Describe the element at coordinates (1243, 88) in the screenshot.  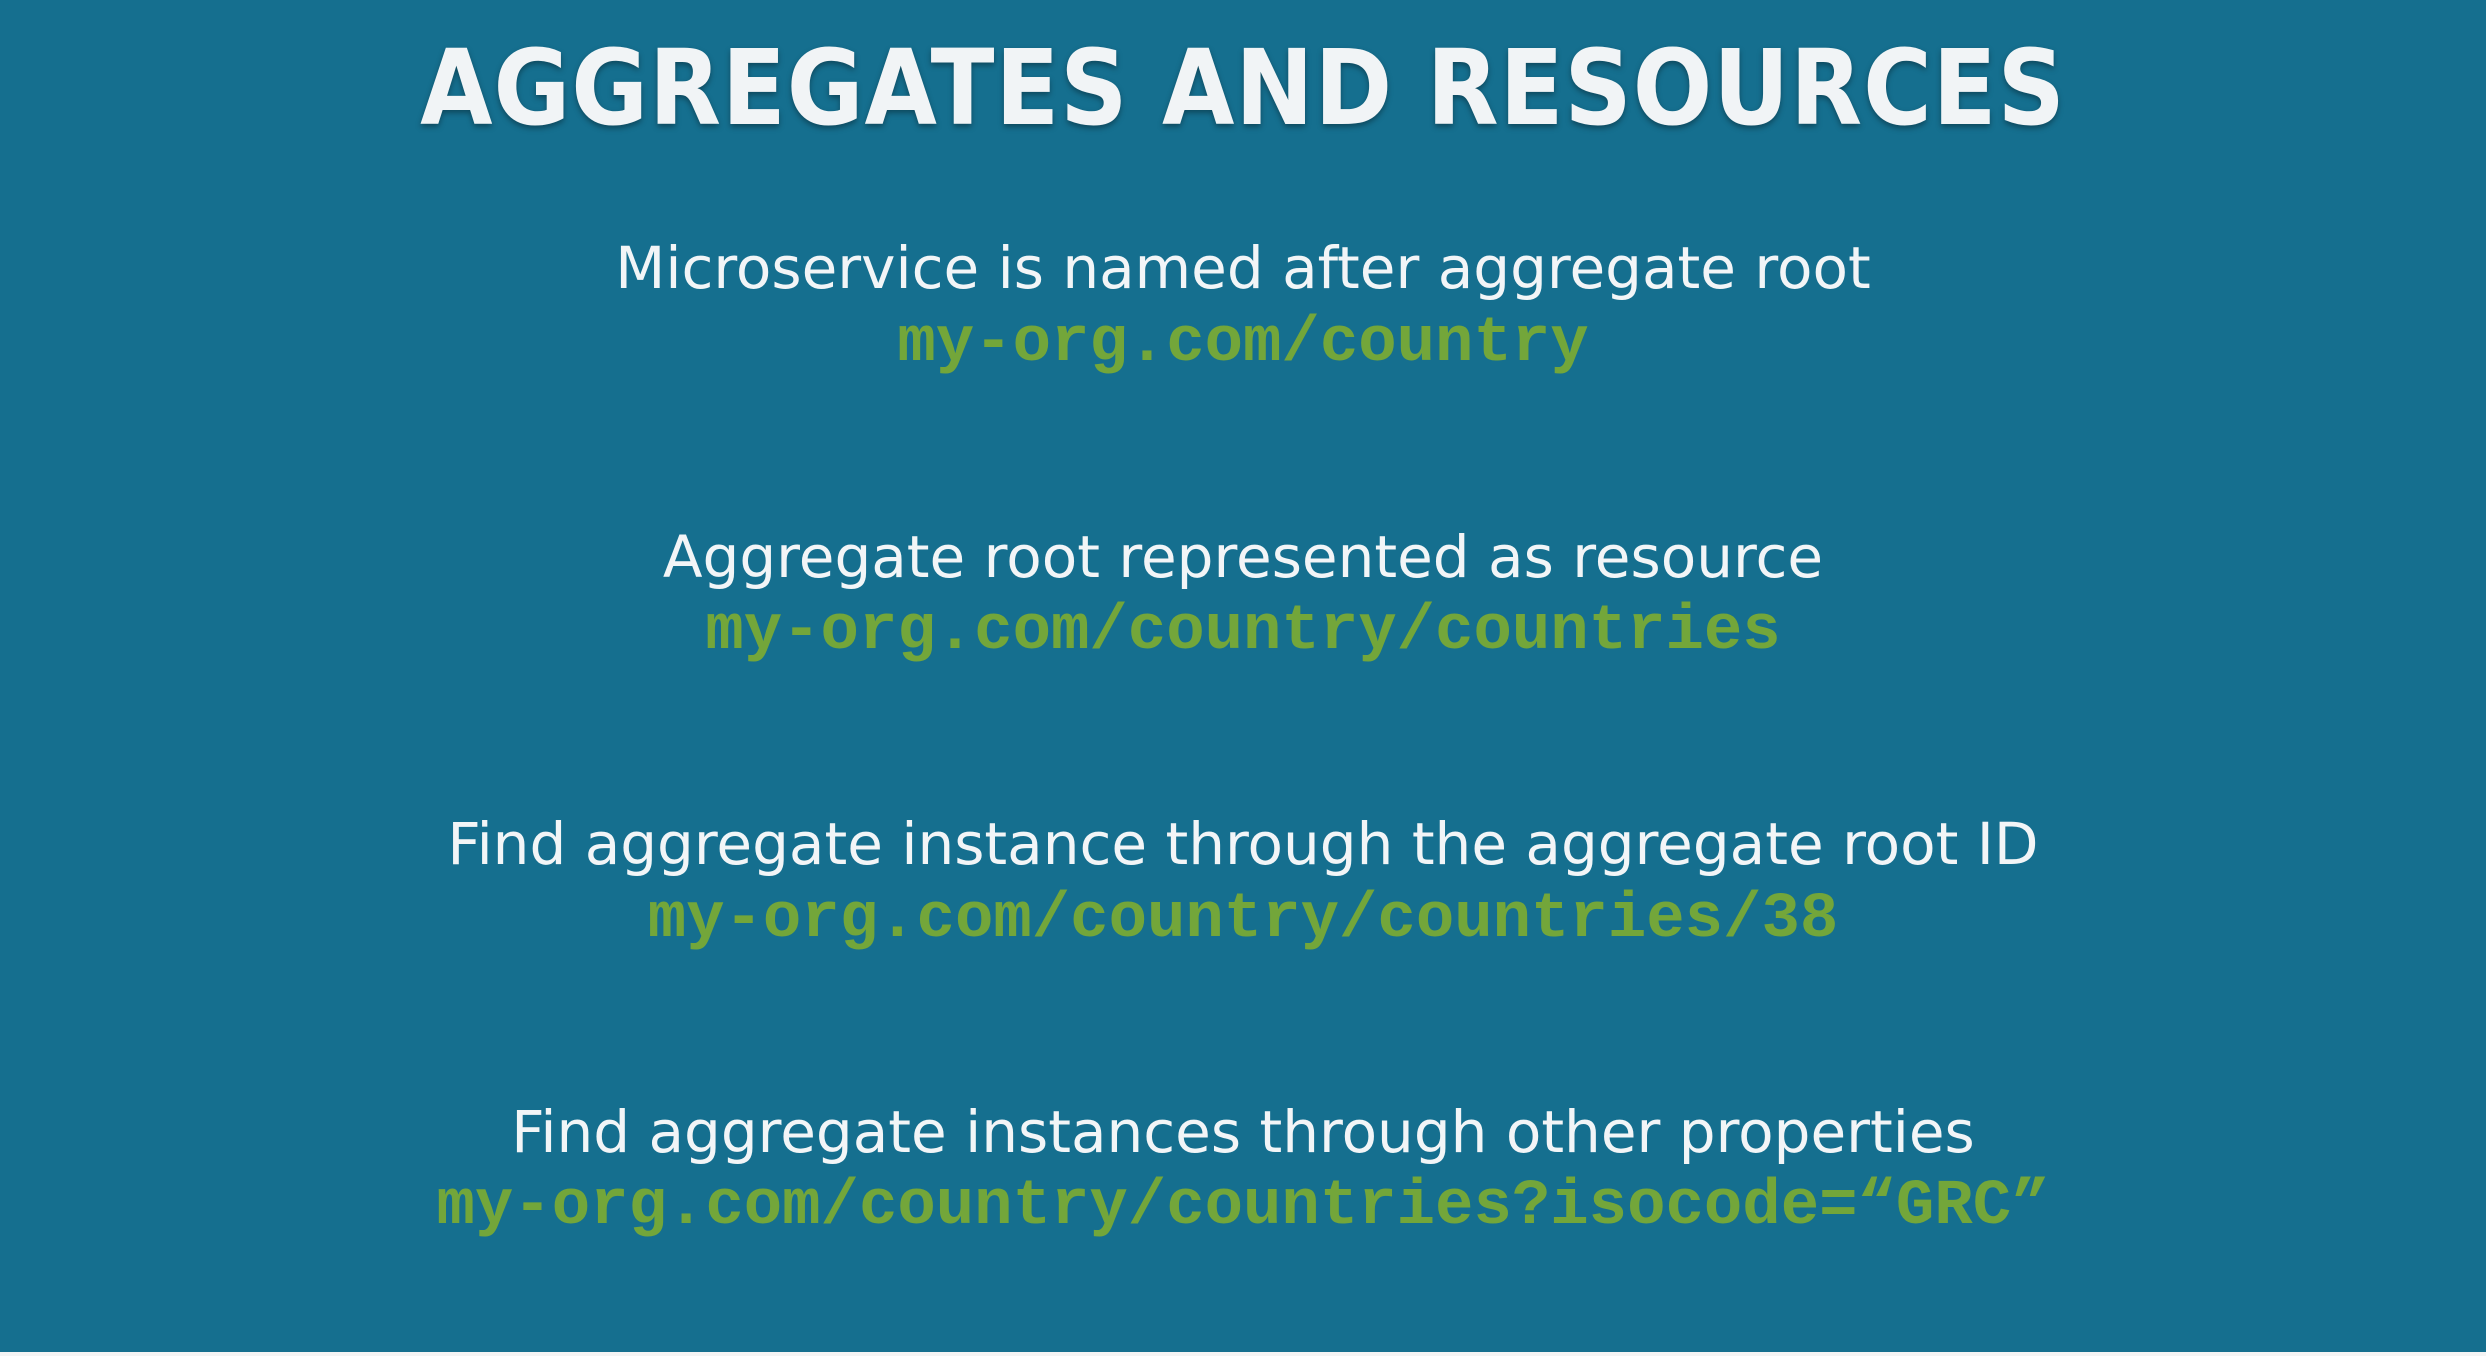
I see `slide-title: AGGREGATES AND RESOURCES` at that location.